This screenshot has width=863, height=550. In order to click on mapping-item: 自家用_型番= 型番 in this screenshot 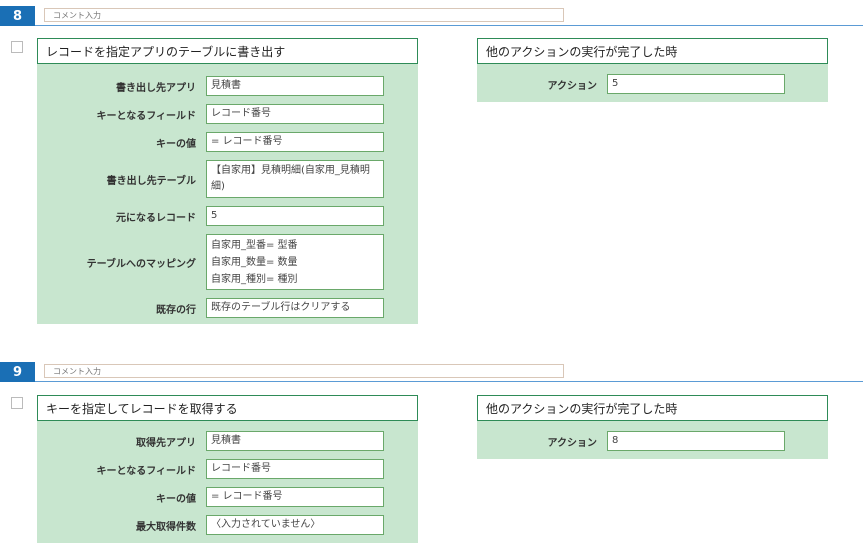, I will do `click(254, 245)`.